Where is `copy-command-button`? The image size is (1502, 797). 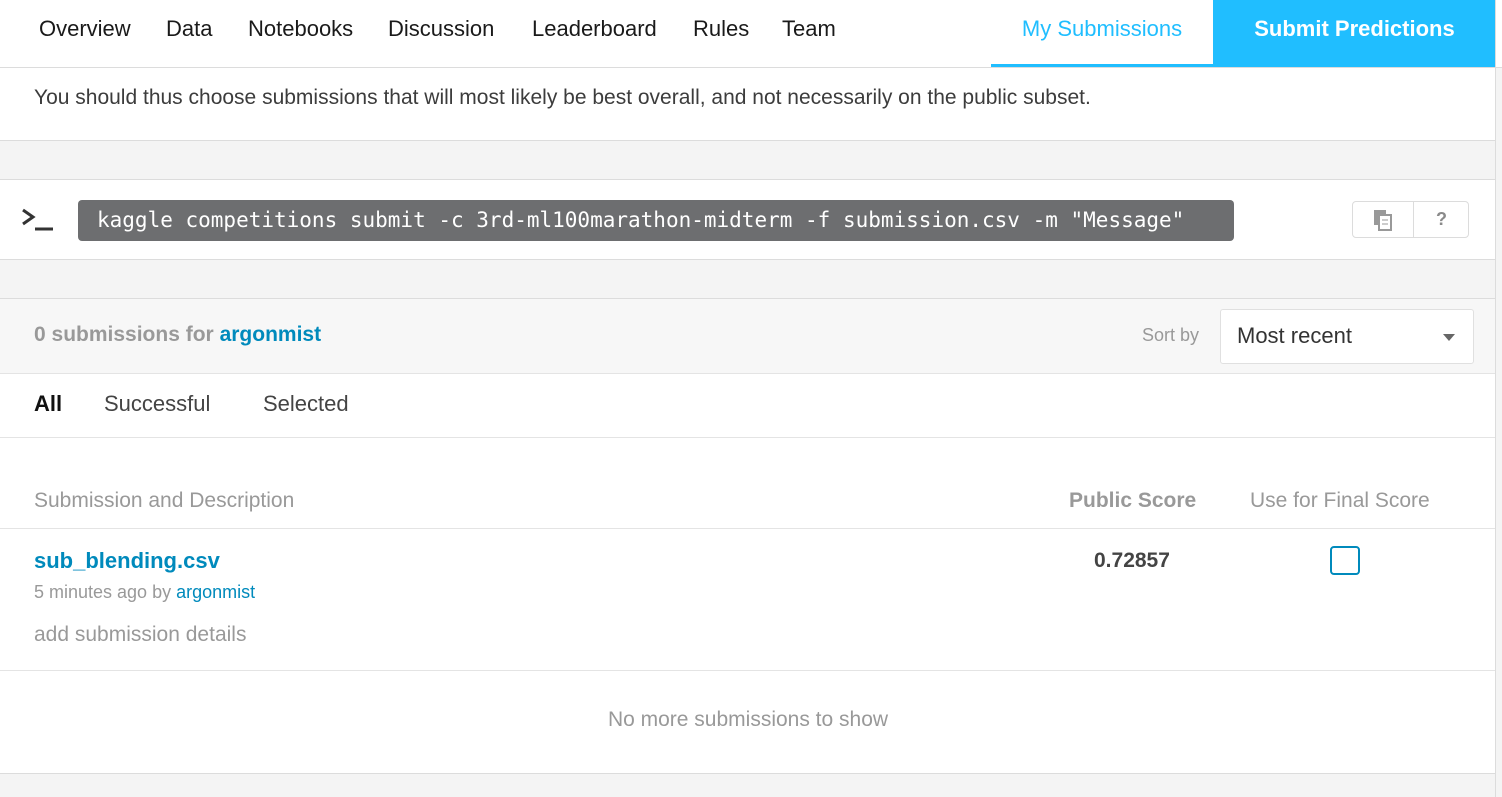 copy-command-button is located at coordinates (1383, 219).